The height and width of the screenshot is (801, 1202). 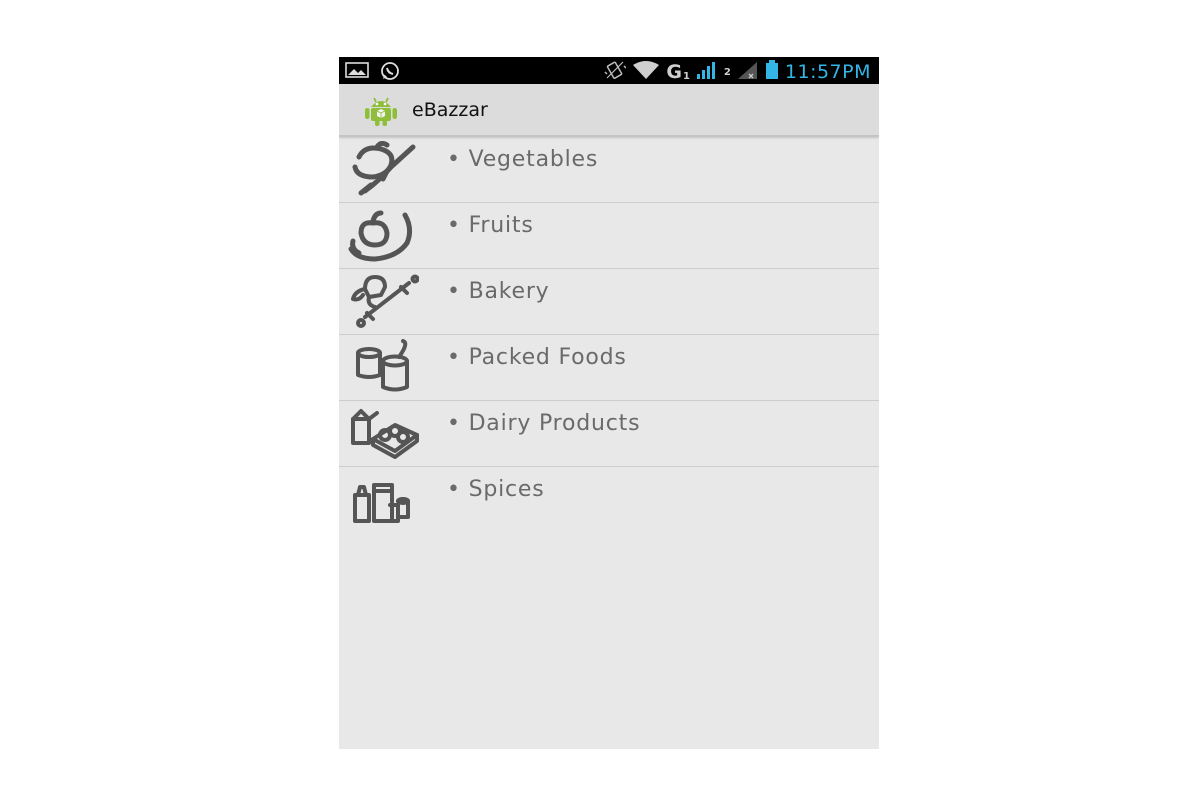 What do you see at coordinates (383, 369) in the screenshot?
I see `packed-foods-icon` at bounding box center [383, 369].